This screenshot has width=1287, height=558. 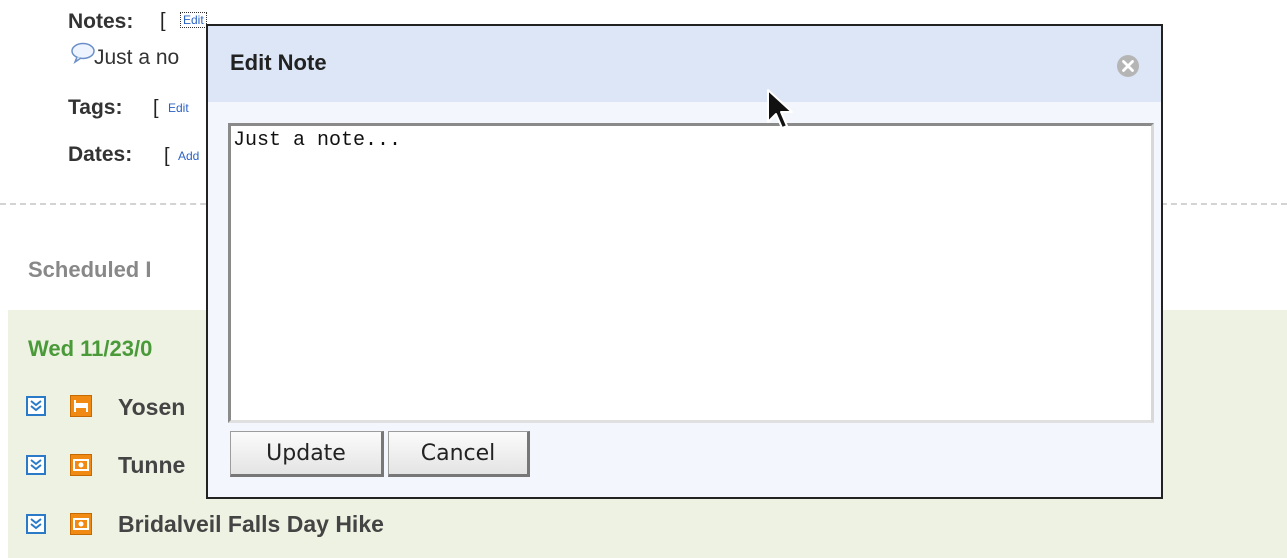 I want to click on mouse-pointer-icon, so click(x=780, y=113).